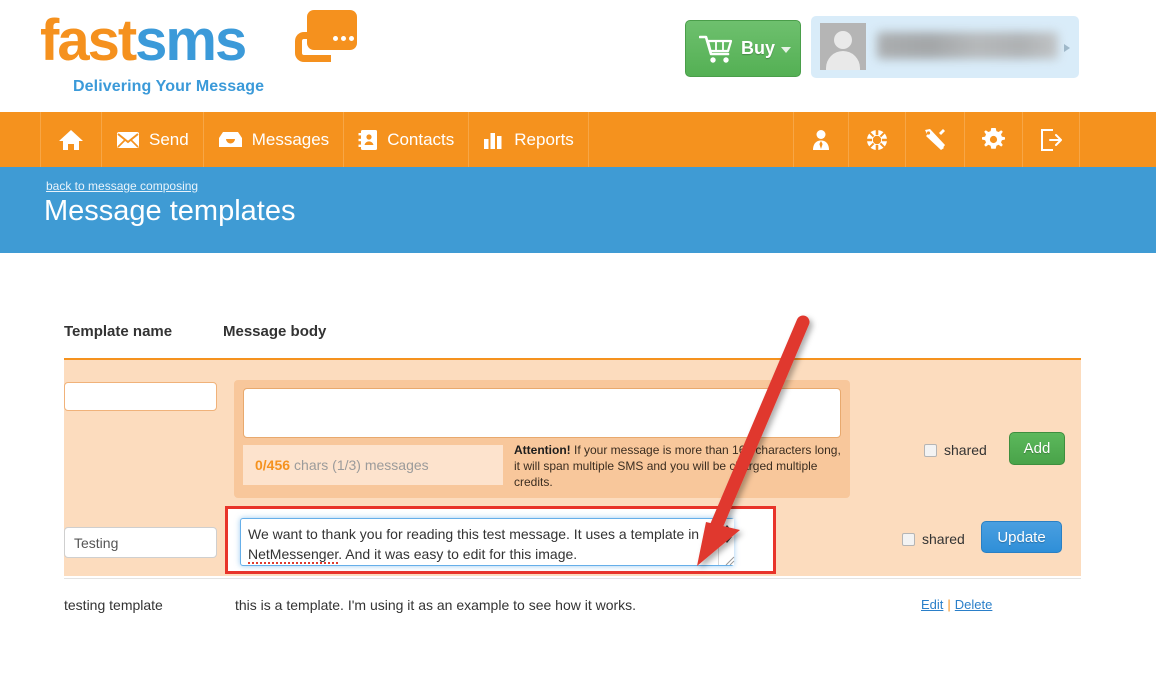 This screenshot has width=1156, height=695. Describe the element at coordinates (140, 396) in the screenshot. I see `new-template-name-input` at that location.